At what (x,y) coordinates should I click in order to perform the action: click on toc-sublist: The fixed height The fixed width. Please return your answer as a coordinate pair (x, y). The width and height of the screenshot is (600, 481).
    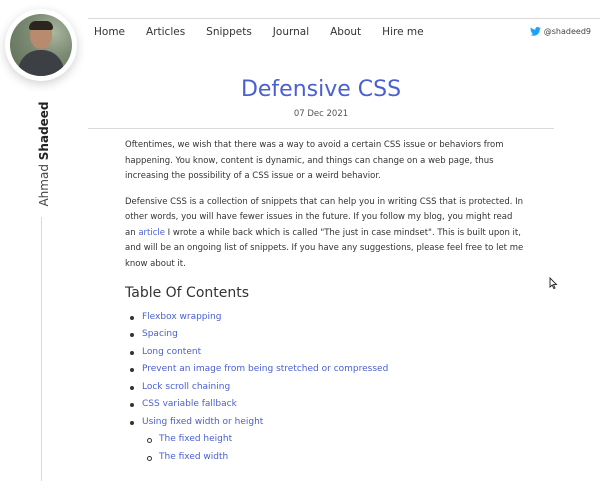
    Looking at the image, I should click on (333, 448).